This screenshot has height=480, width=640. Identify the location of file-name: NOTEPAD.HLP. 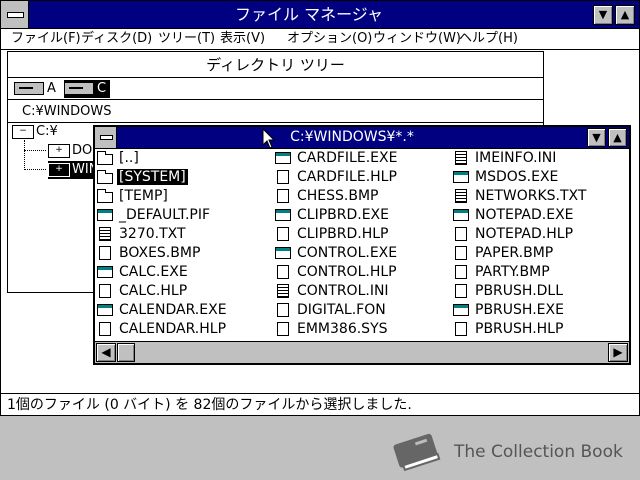
(524, 234).